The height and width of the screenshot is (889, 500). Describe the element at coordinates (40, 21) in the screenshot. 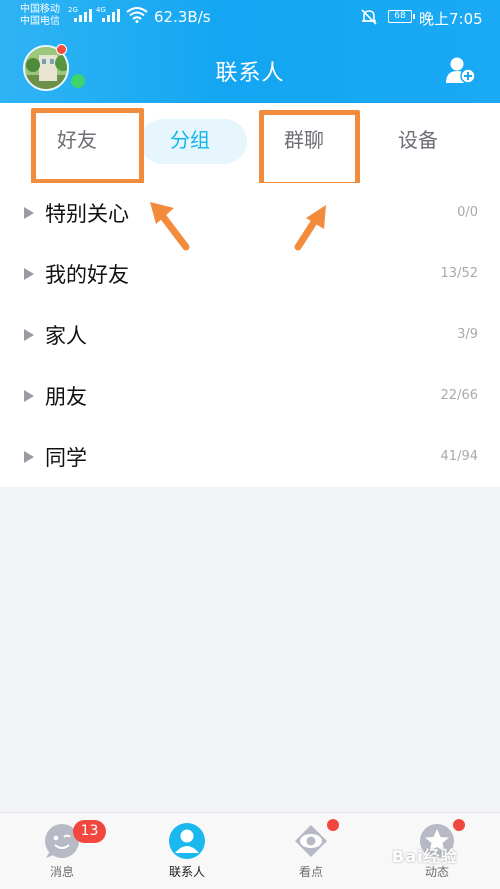

I see `carrier-2: 中国电信` at that location.